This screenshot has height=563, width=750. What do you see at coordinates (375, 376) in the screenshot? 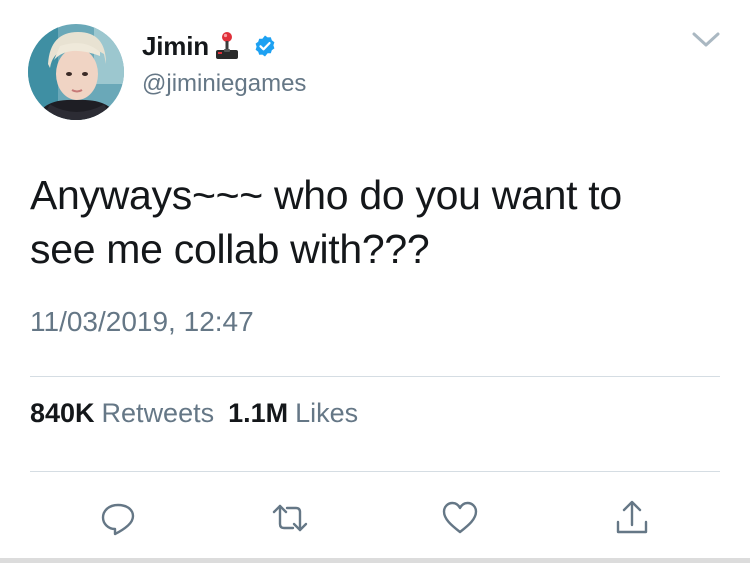
I see `divider-top` at bounding box center [375, 376].